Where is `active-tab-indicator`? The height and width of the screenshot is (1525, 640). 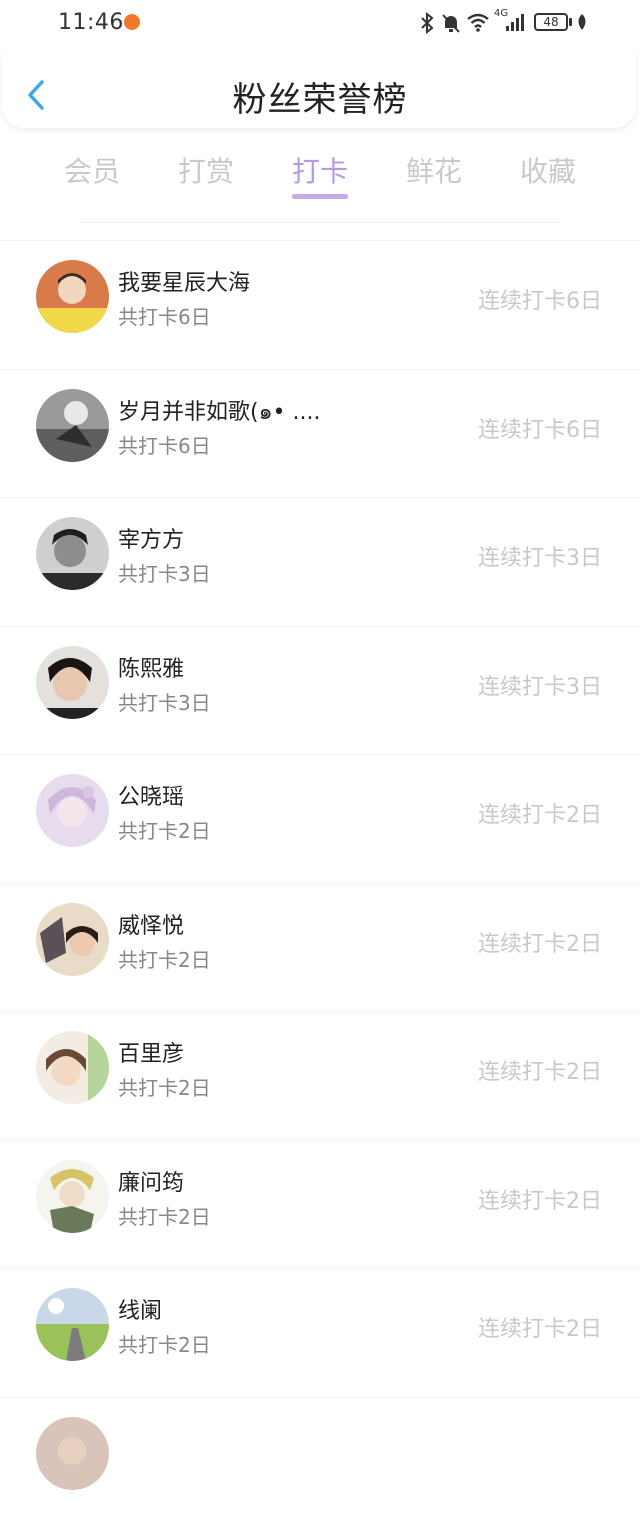 active-tab-indicator is located at coordinates (320, 196).